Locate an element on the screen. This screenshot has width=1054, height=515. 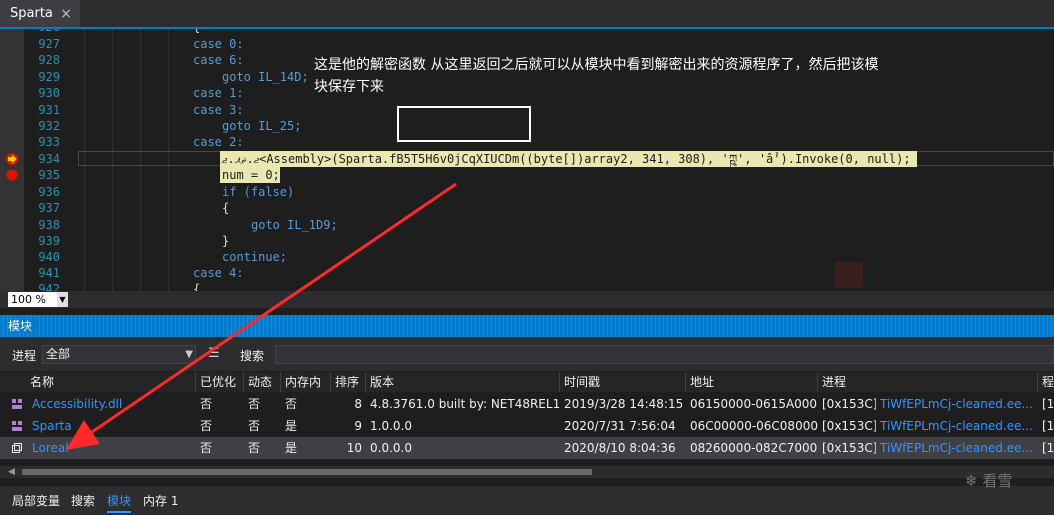
modules-table-header: 名称 已优化 动态 内存内 排序 版本 时间戳 地址 进程 程 is located at coordinates (527, 382).